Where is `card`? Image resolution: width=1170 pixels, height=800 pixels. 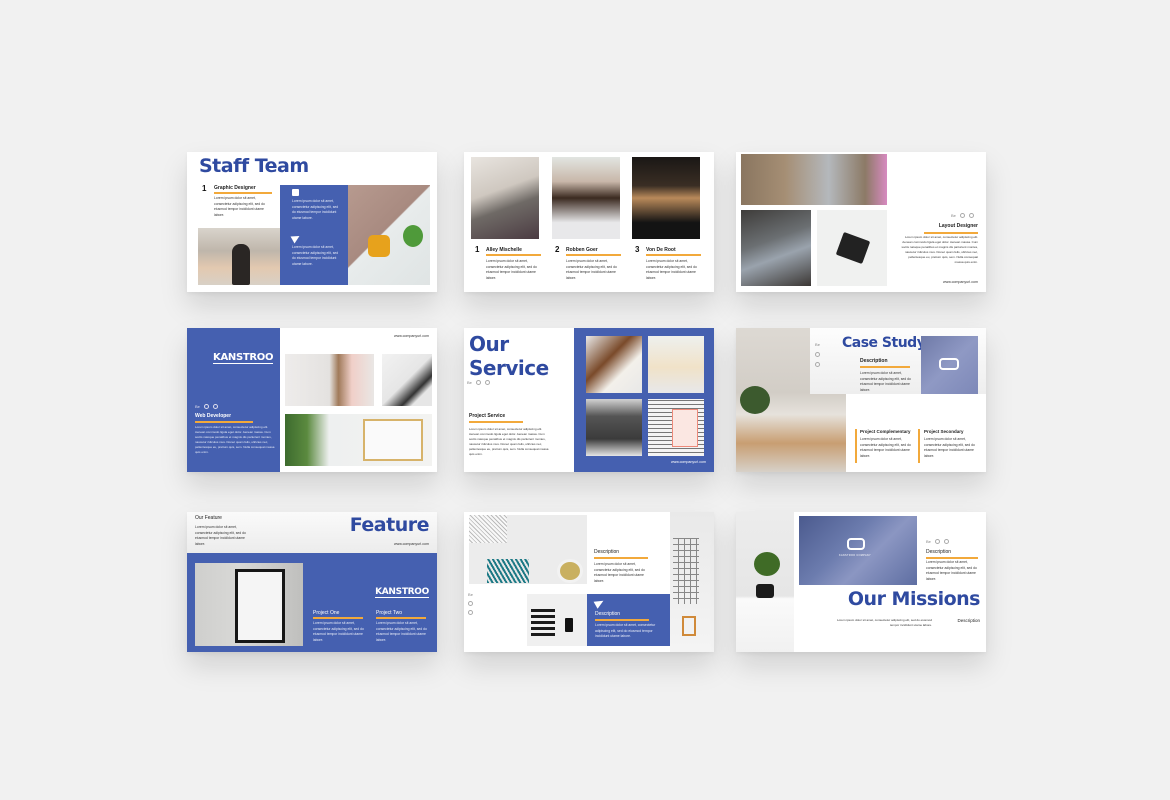
card is located at coordinates (393, 440).